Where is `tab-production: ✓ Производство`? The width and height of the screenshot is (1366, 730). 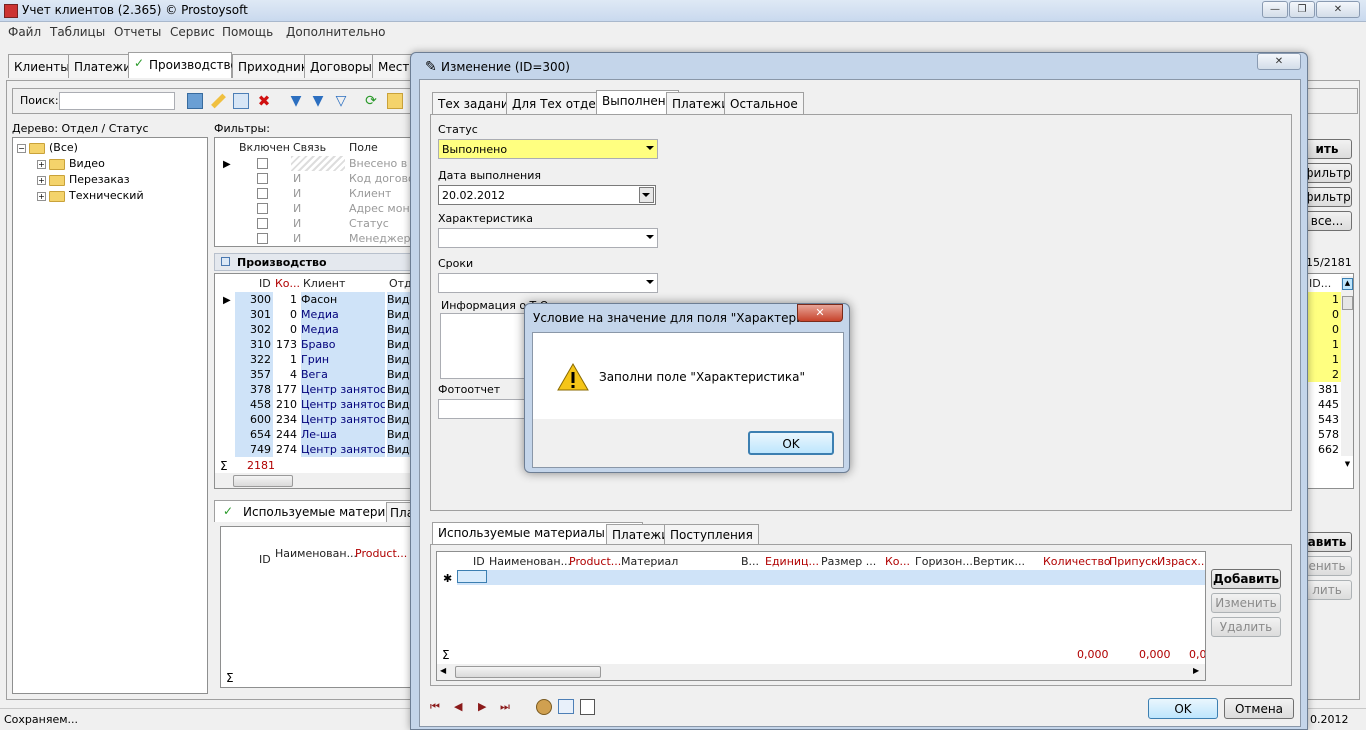
tab-production: ✓ Производство is located at coordinates (183, 65).